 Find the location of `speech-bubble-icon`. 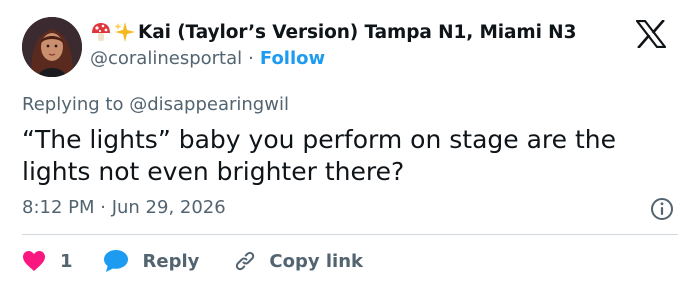

speech-bubble-icon is located at coordinates (115, 261).